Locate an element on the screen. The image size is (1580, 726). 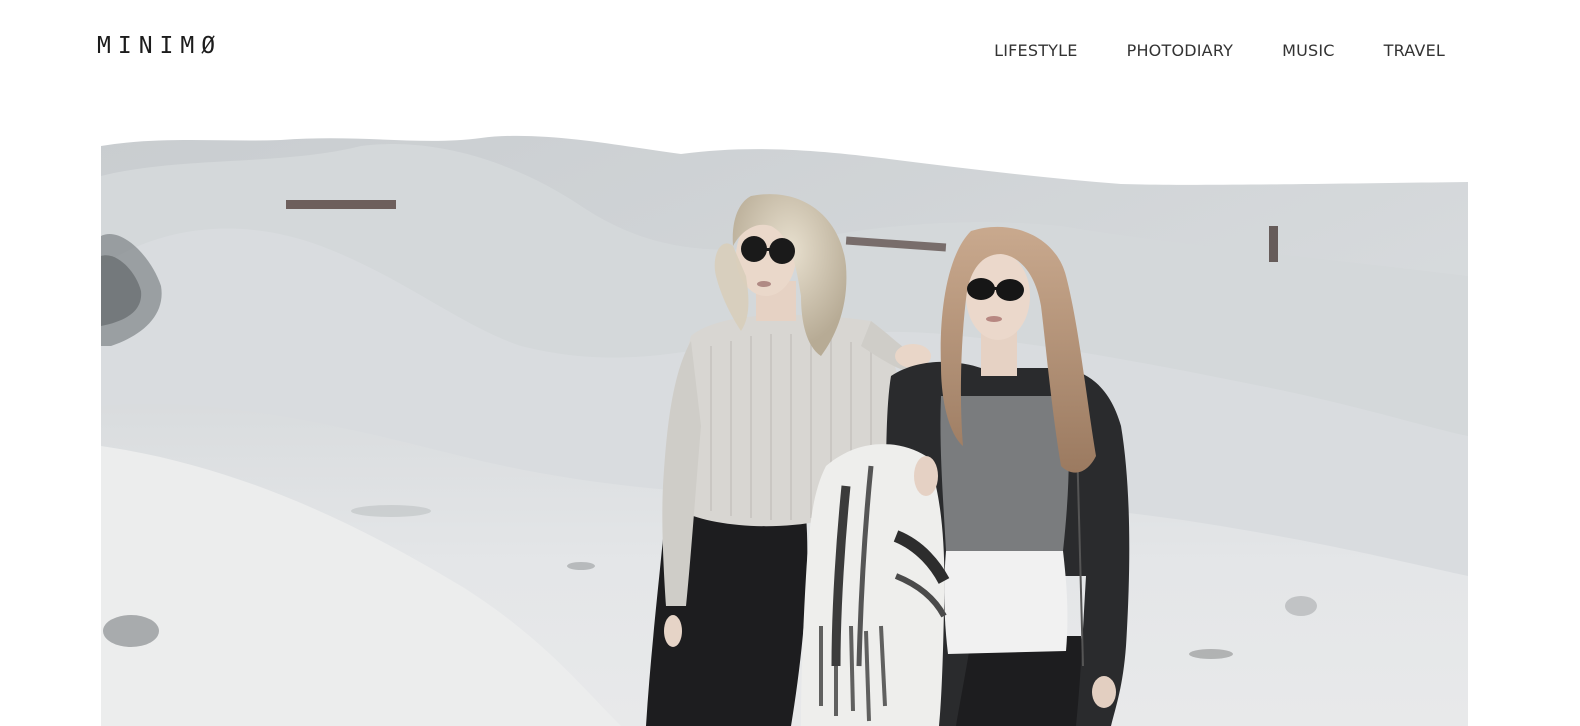
main-nav: LIFESTYLE PHOTODIARY MUSIC TRAVEL is located at coordinates (1219, 51).